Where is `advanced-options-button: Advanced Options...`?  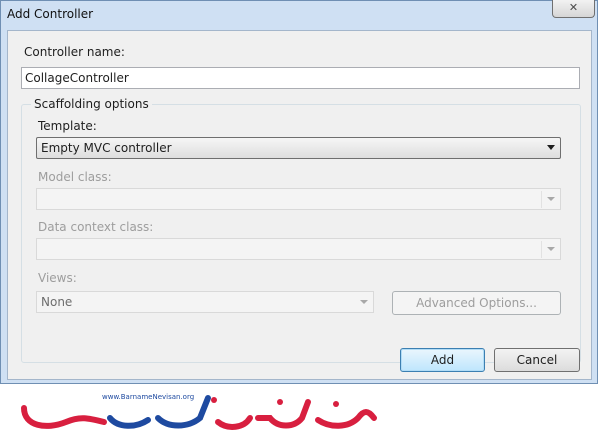
advanced-options-button: Advanced Options... is located at coordinates (476, 303).